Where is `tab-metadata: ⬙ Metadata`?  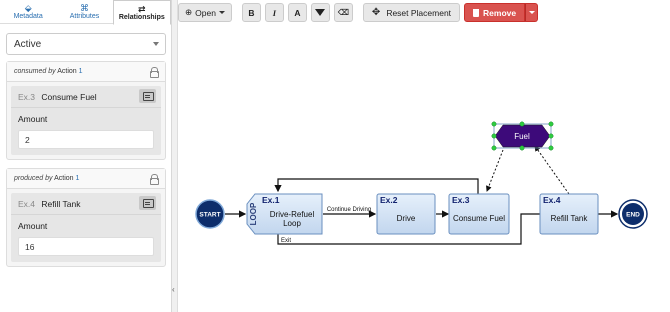
tab-metadata: ⬙ Metadata is located at coordinates (28, 11).